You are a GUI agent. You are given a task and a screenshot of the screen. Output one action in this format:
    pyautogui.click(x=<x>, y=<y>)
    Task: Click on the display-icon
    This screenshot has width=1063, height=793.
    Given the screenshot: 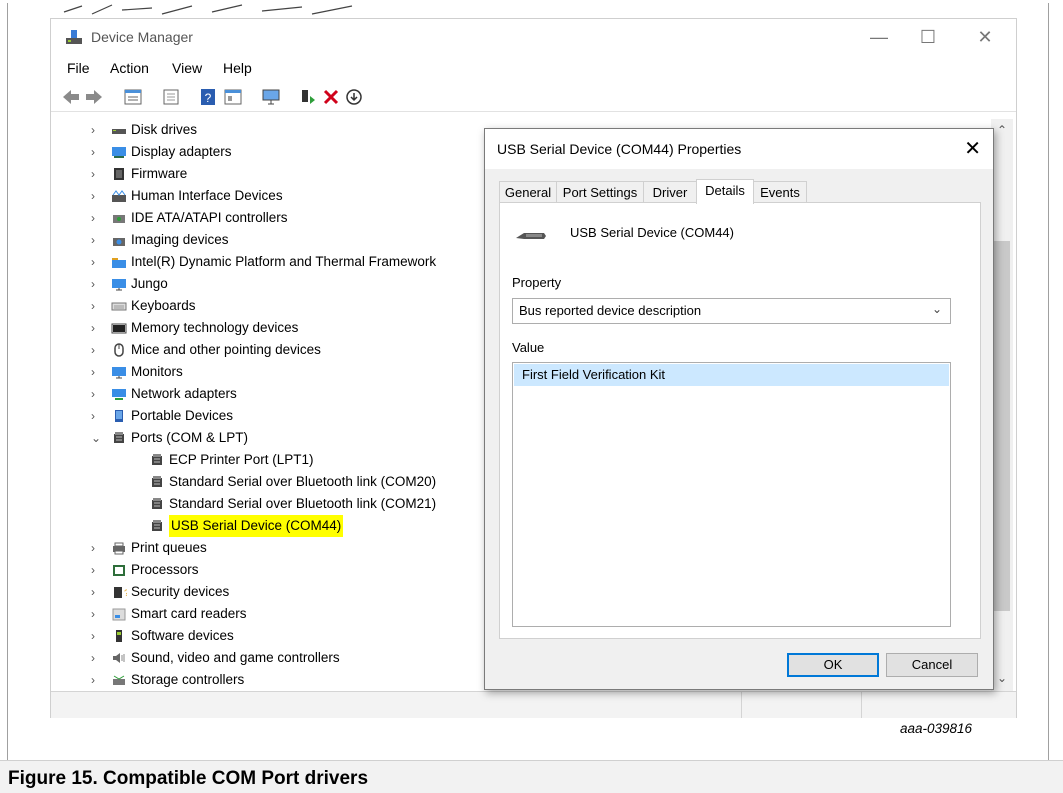 What is the action you would take?
    pyautogui.click(x=119, y=152)
    